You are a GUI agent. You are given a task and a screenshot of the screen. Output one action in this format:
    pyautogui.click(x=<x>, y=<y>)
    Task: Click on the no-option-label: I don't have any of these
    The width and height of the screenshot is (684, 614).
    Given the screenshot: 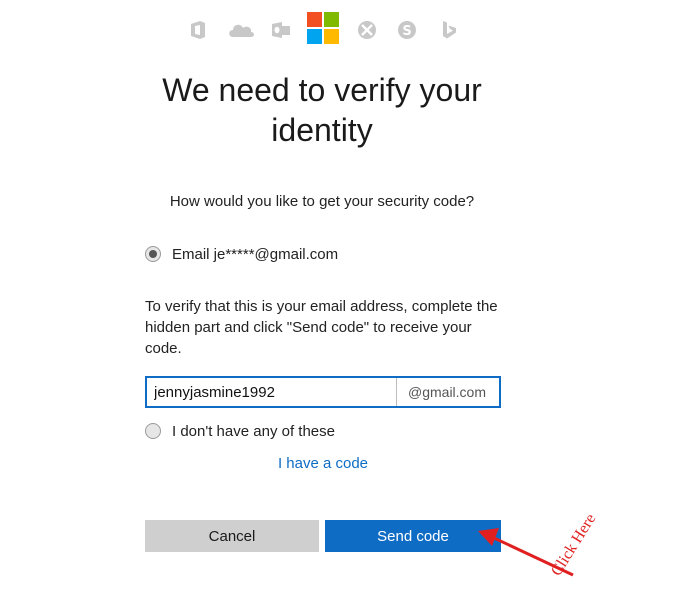 What is the action you would take?
    pyautogui.click(x=253, y=431)
    